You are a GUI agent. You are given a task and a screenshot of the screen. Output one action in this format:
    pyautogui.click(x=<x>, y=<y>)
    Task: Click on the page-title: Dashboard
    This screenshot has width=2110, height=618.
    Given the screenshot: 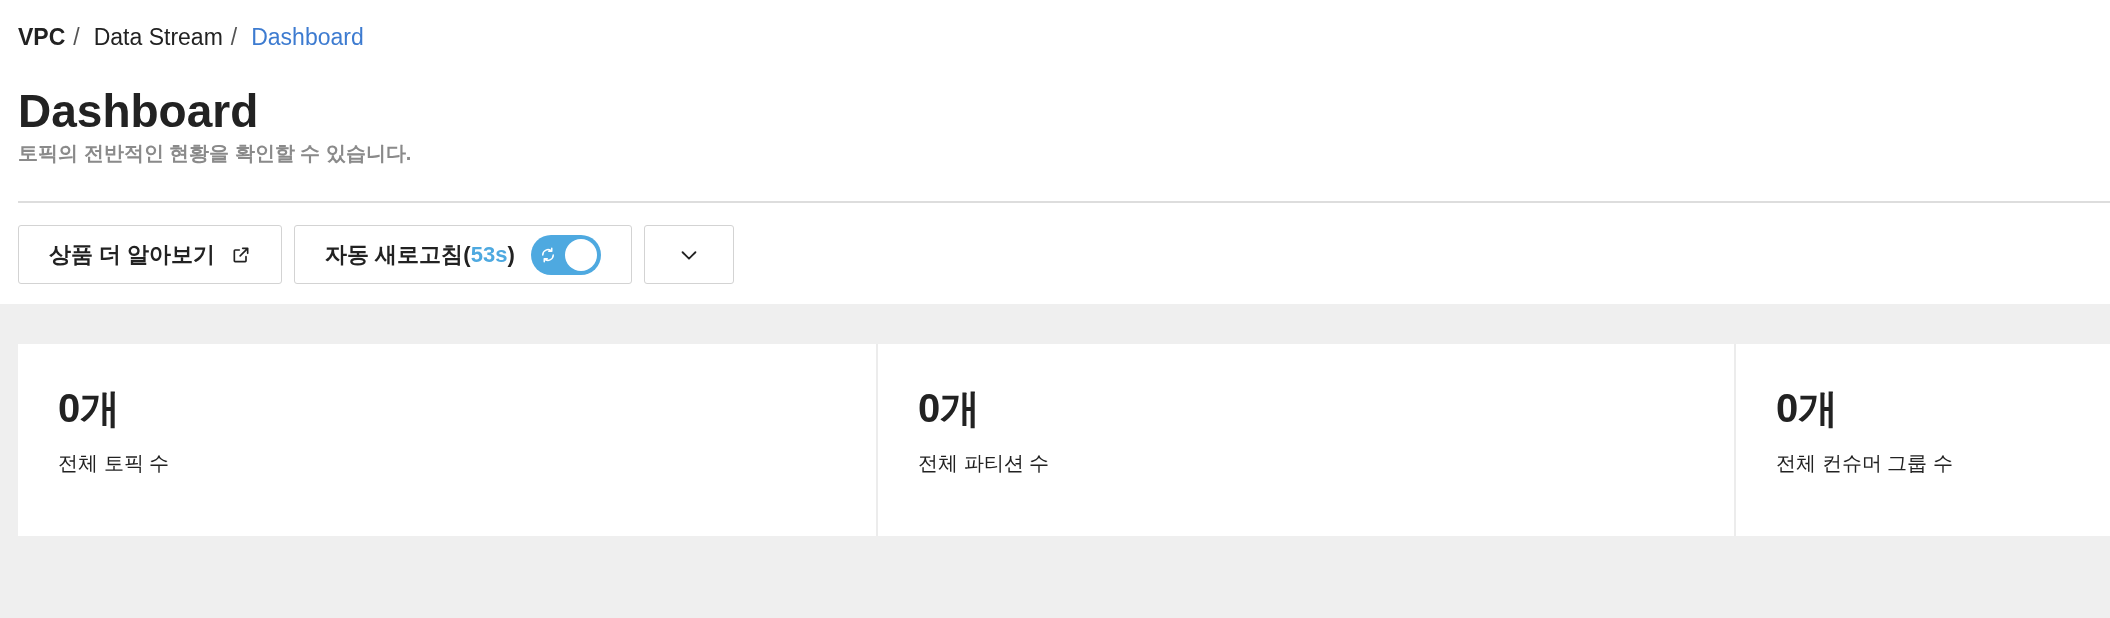 What is the action you would take?
    pyautogui.click(x=139, y=111)
    